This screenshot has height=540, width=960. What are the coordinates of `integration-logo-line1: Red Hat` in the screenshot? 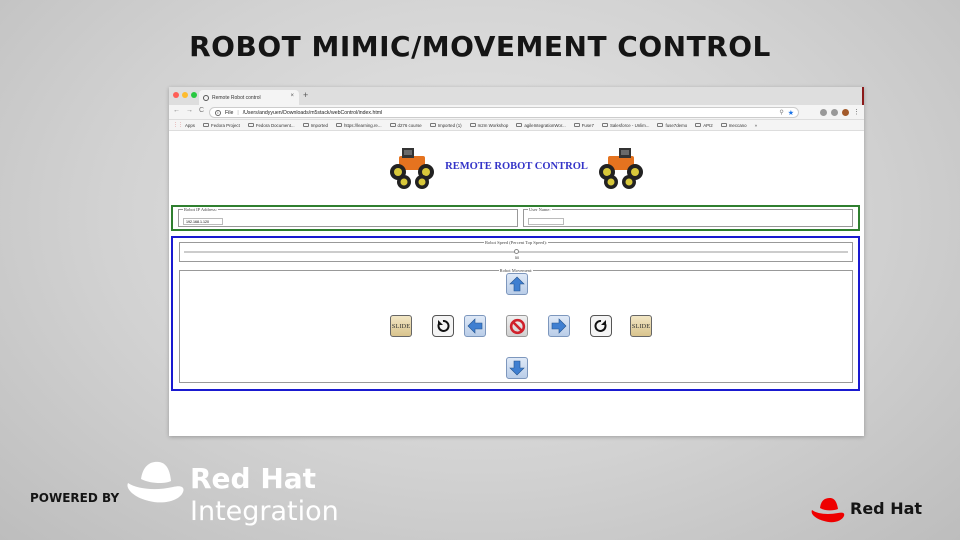 It's located at (253, 478).